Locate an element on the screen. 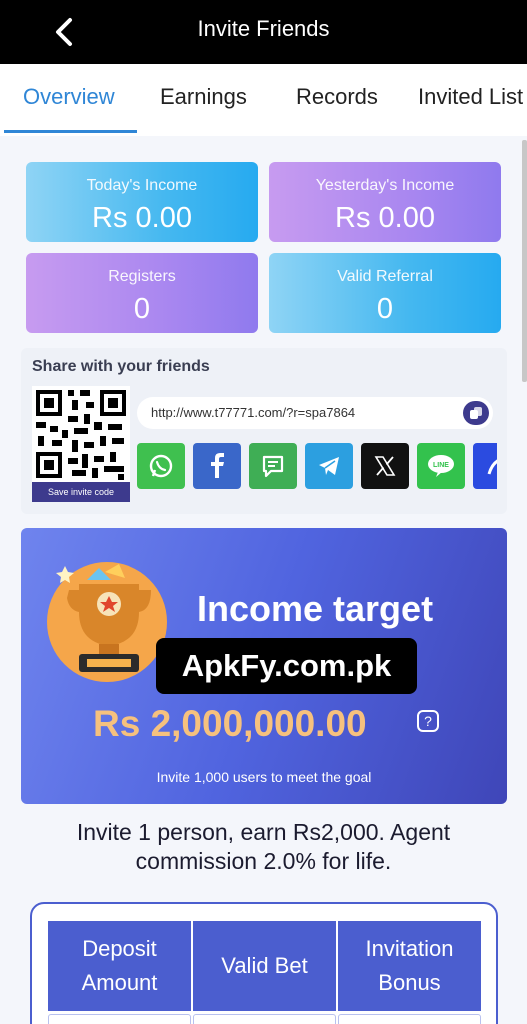  share-title: Share with your friends is located at coordinates (121, 366).